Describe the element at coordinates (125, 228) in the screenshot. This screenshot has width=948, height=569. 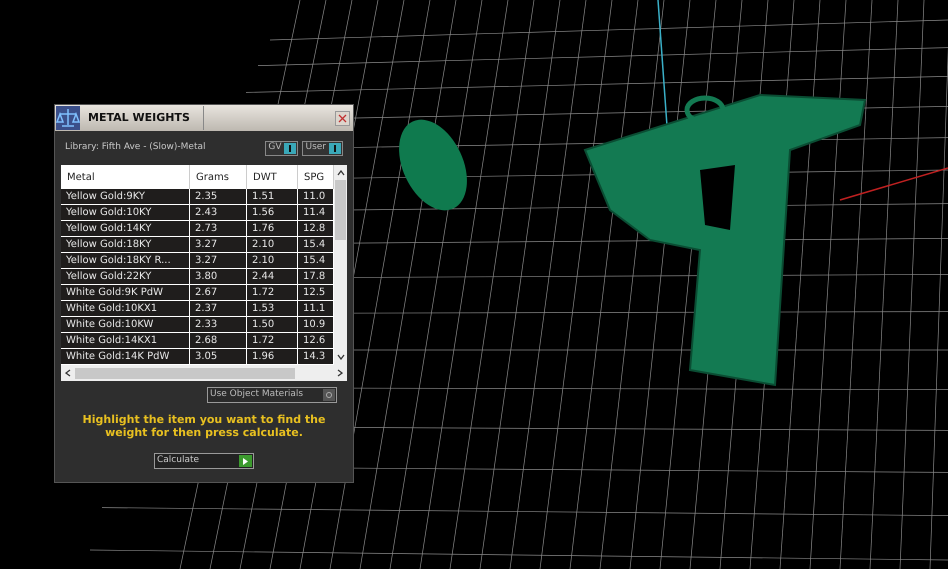
I see `table-cell: Yellow Gold:14KY` at that location.